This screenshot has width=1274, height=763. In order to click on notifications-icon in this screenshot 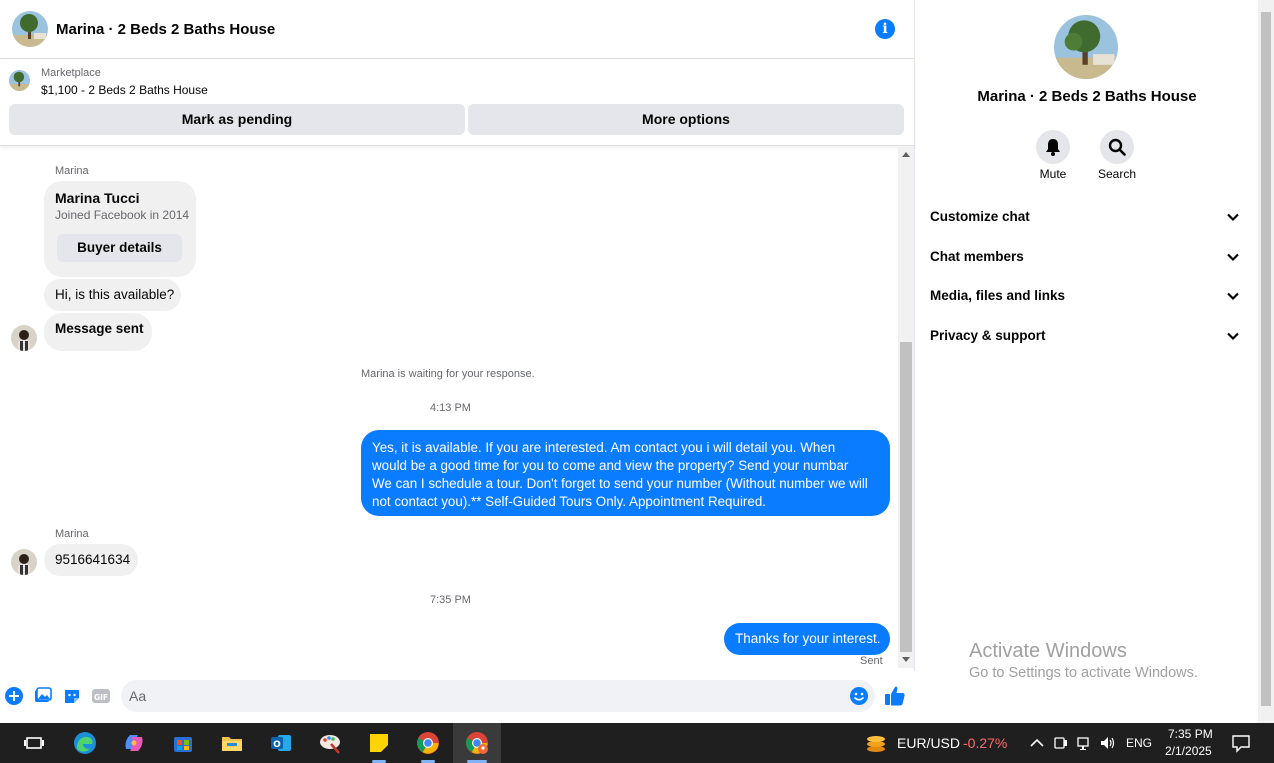, I will do `click(1241, 743)`.